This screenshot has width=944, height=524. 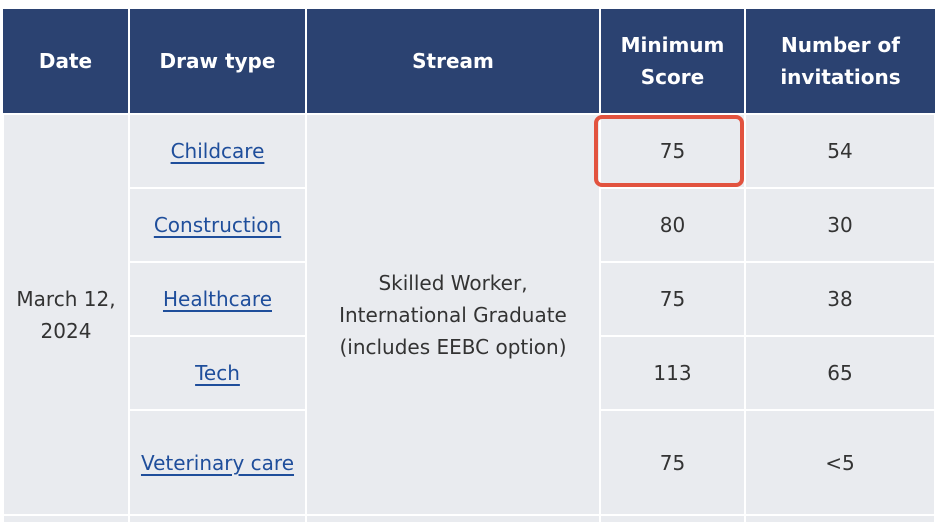 I want to click on date-cell: March 12, 2024, so click(x=66, y=314).